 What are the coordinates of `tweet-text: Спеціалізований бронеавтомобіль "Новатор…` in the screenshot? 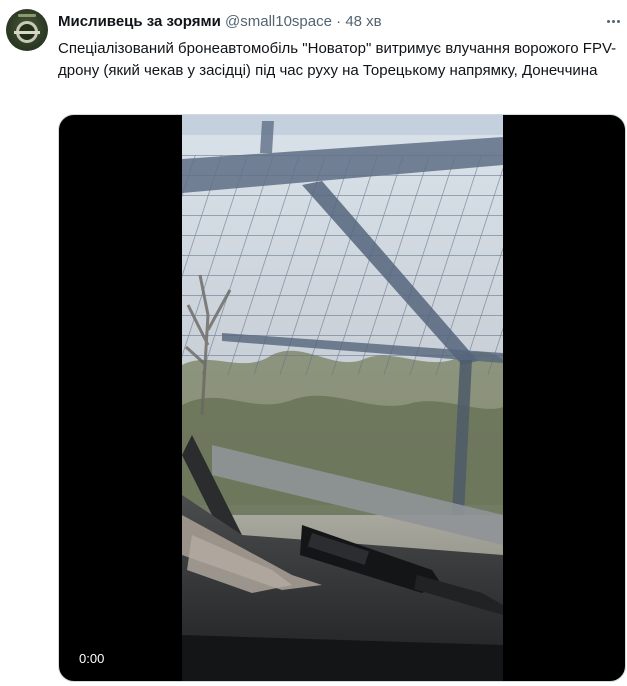 It's located at (340, 60).